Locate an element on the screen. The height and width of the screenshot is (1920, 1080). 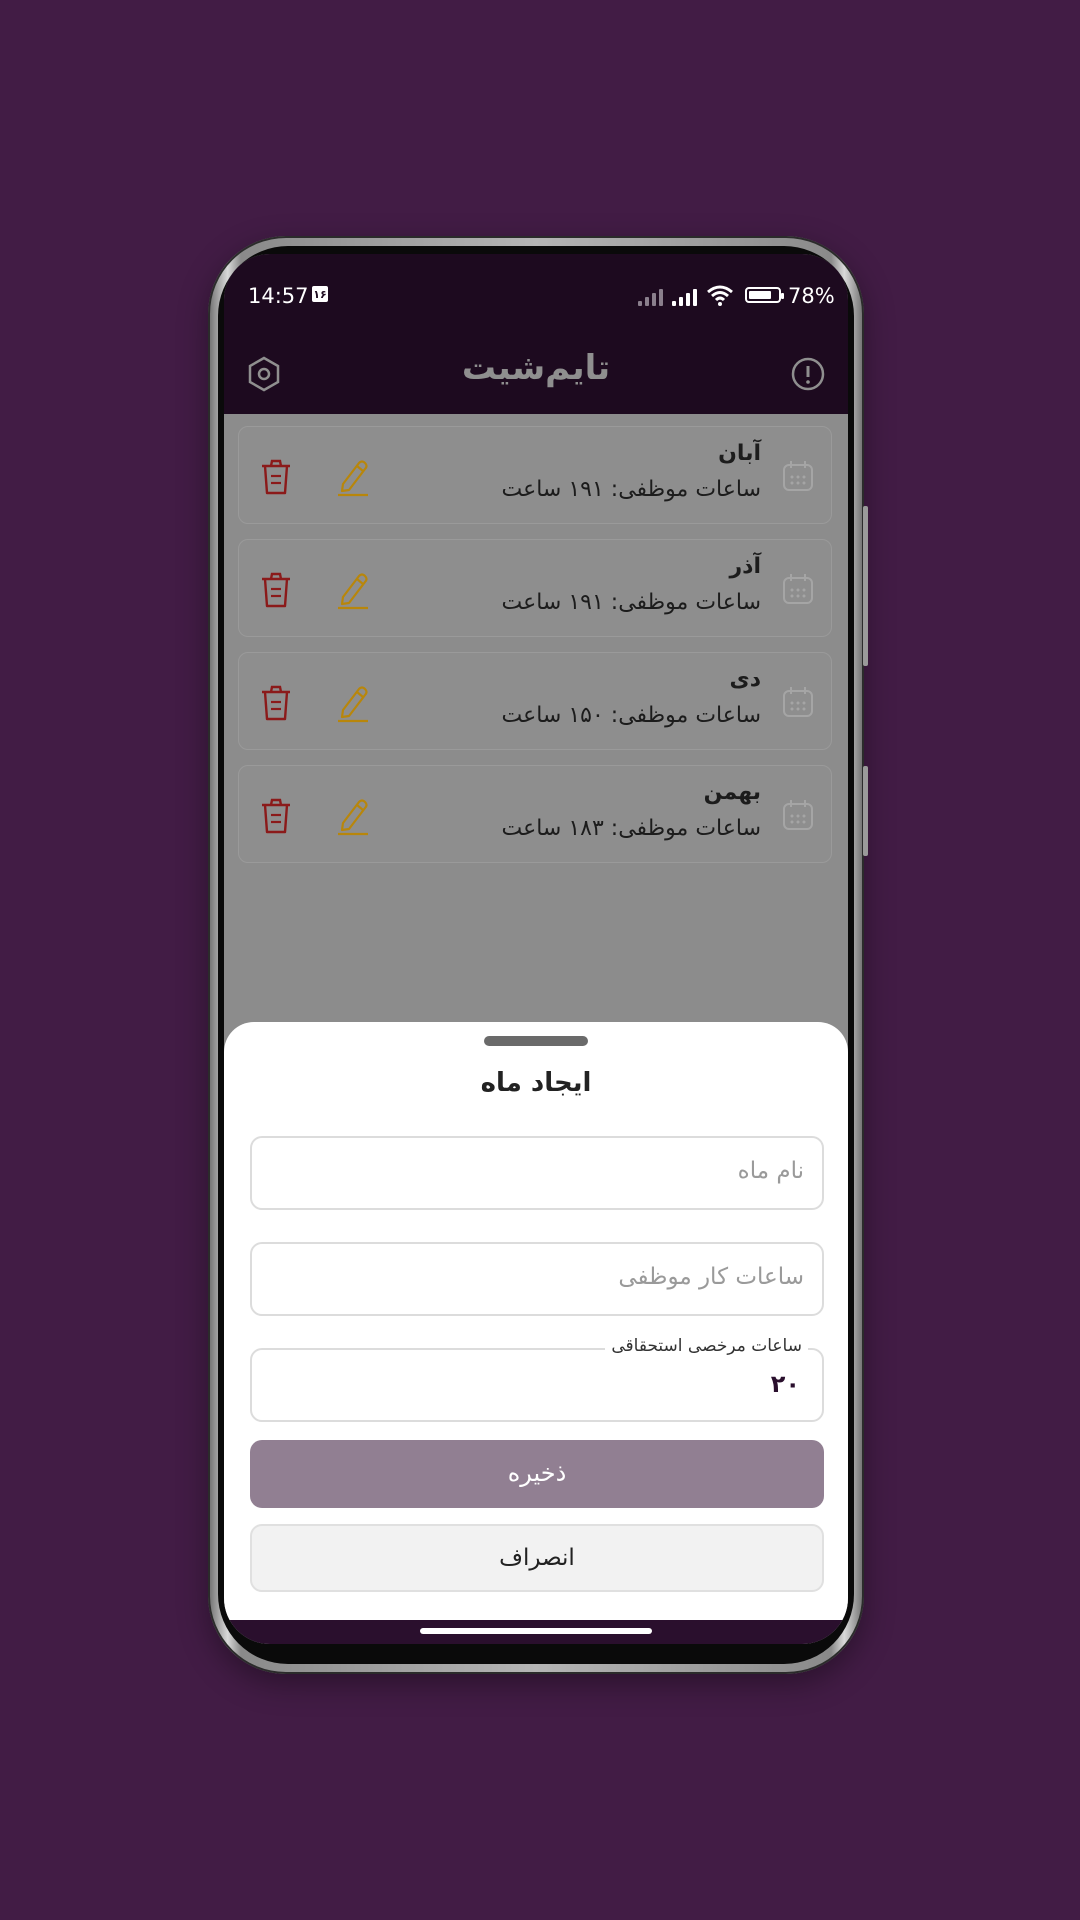
info-icon is located at coordinates (808, 374).